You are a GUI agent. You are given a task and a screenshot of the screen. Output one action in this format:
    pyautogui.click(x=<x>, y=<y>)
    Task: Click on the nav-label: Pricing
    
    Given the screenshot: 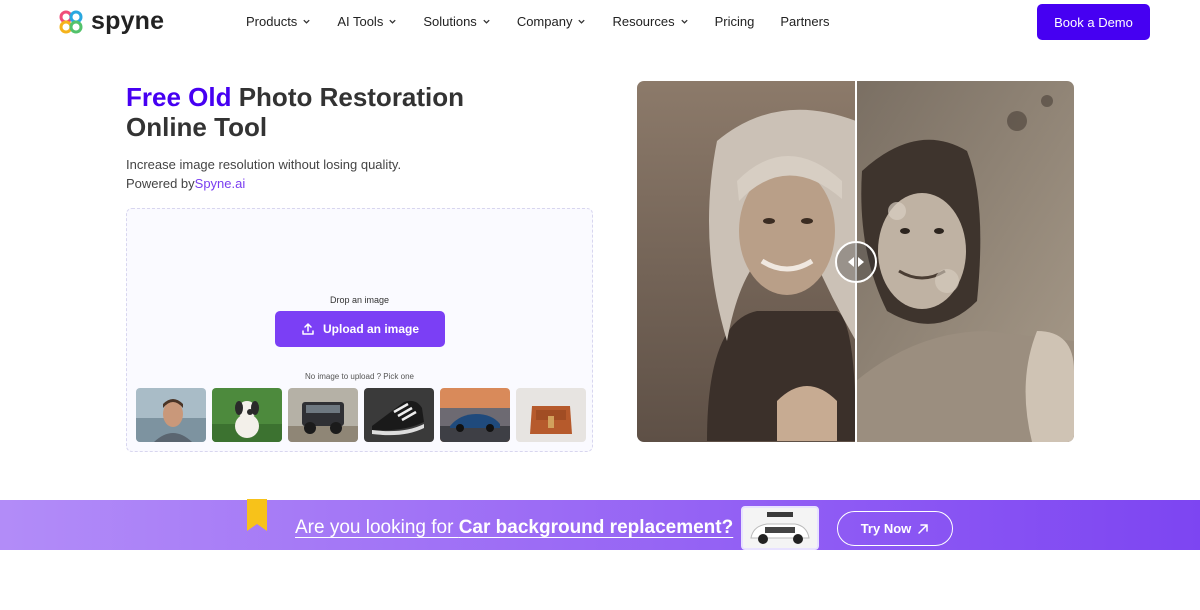 What is the action you would take?
    pyautogui.click(x=734, y=21)
    